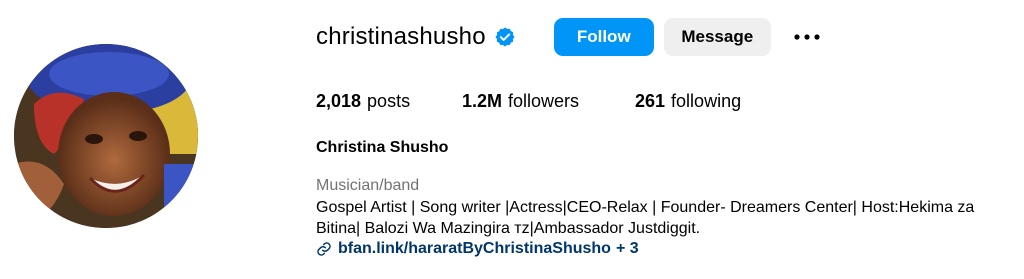 This screenshot has height=279, width=1024. Describe the element at coordinates (401, 36) in the screenshot. I see `profile-username: christinashusho` at that location.